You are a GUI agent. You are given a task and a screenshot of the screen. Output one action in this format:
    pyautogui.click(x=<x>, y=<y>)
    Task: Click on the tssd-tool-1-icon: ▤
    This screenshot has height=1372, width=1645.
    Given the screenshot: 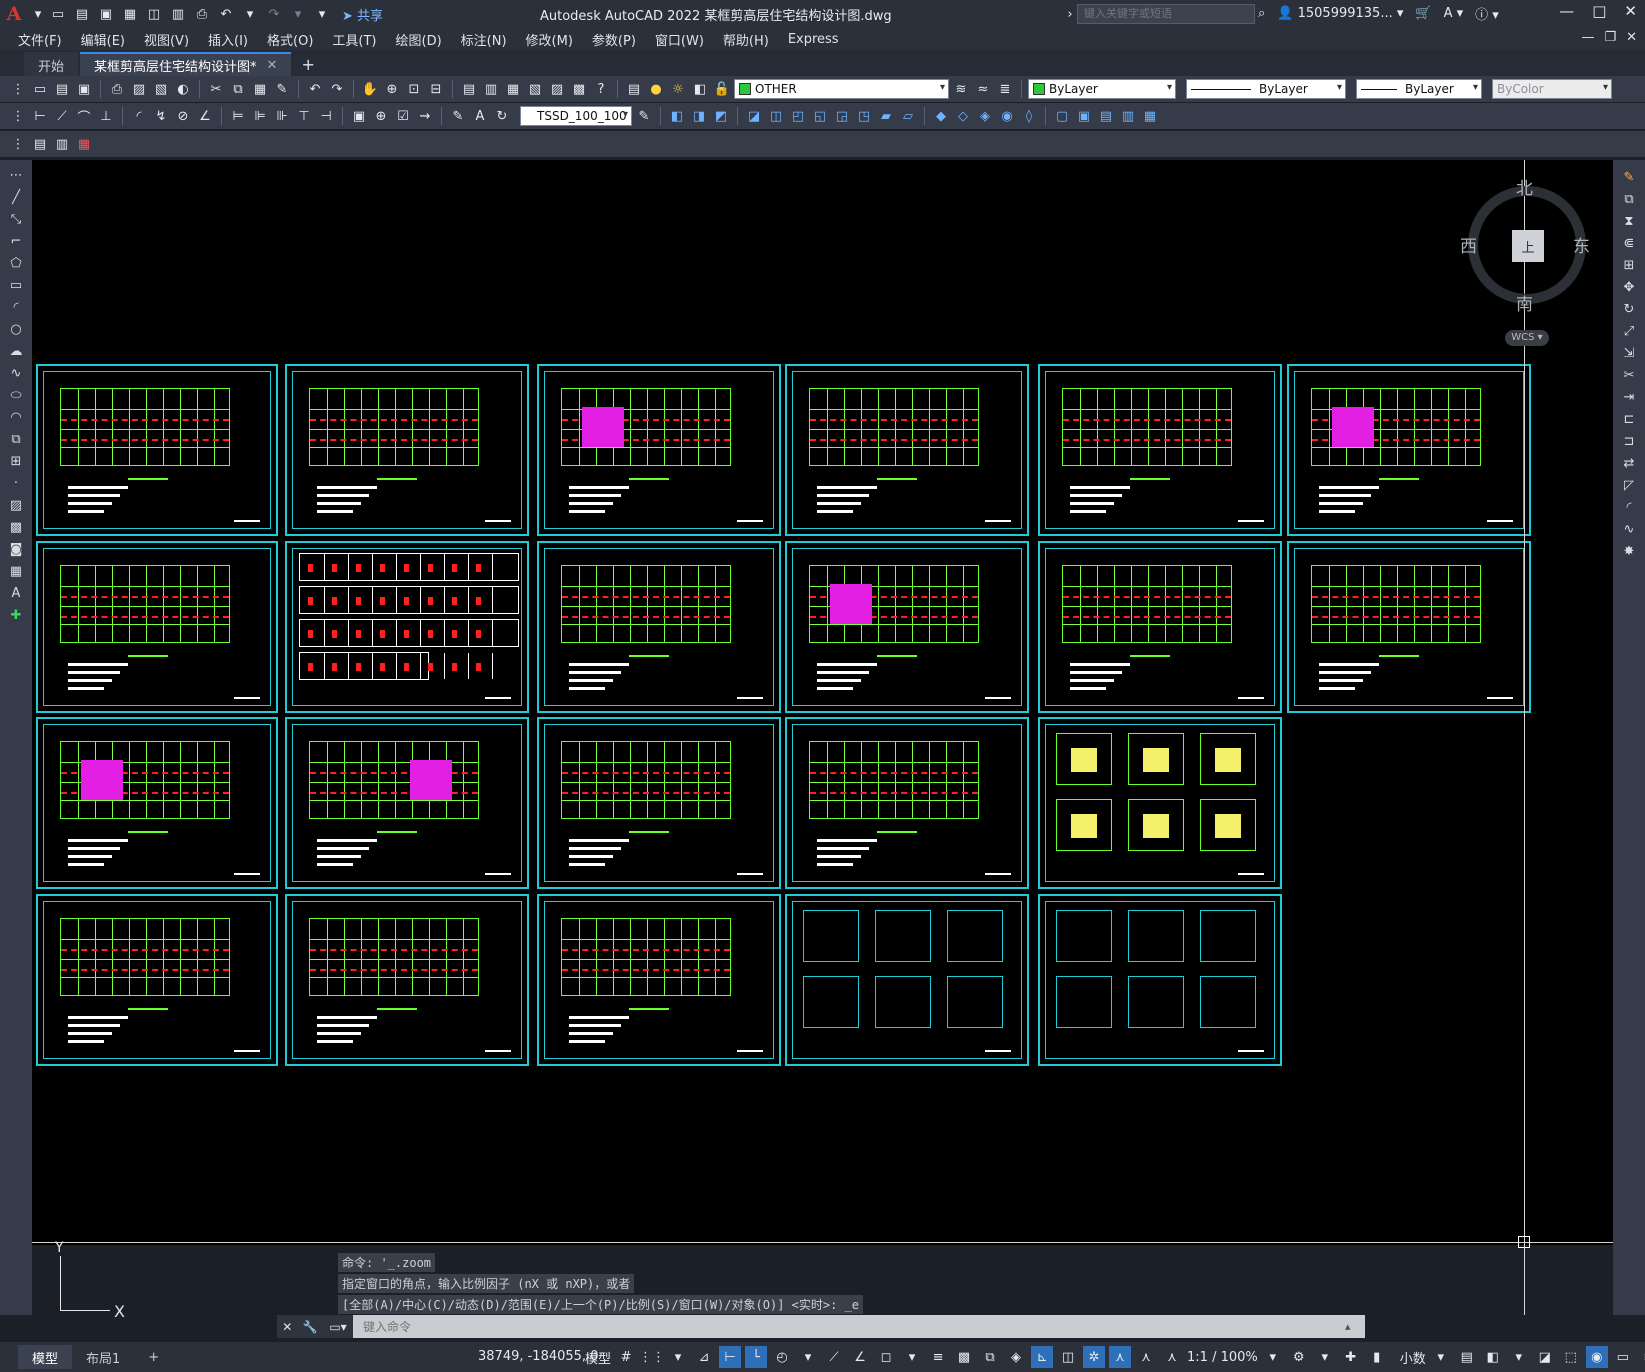 What is the action you would take?
    pyautogui.click(x=40, y=144)
    